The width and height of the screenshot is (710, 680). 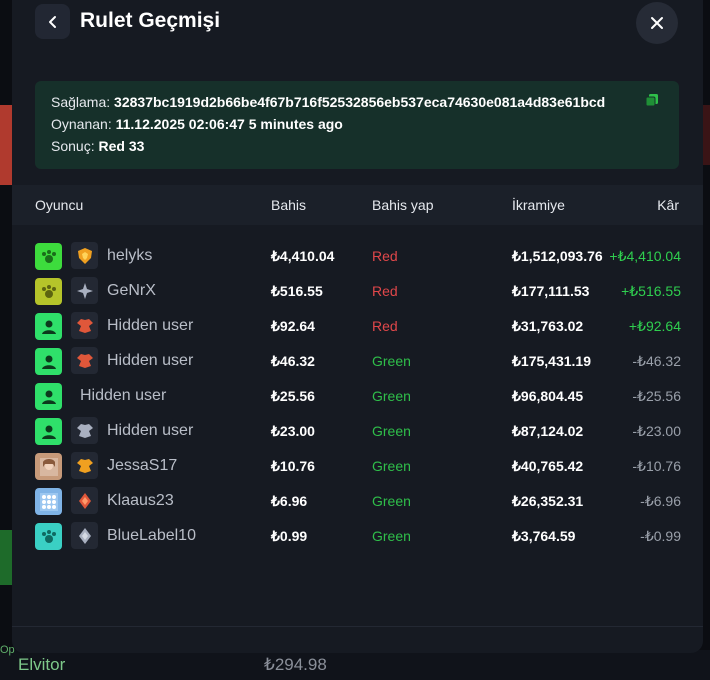 I want to click on table-row: BlueLabel10 ₺0.99 Green ₺3,764.59 -₺0.99, so click(x=357, y=535).